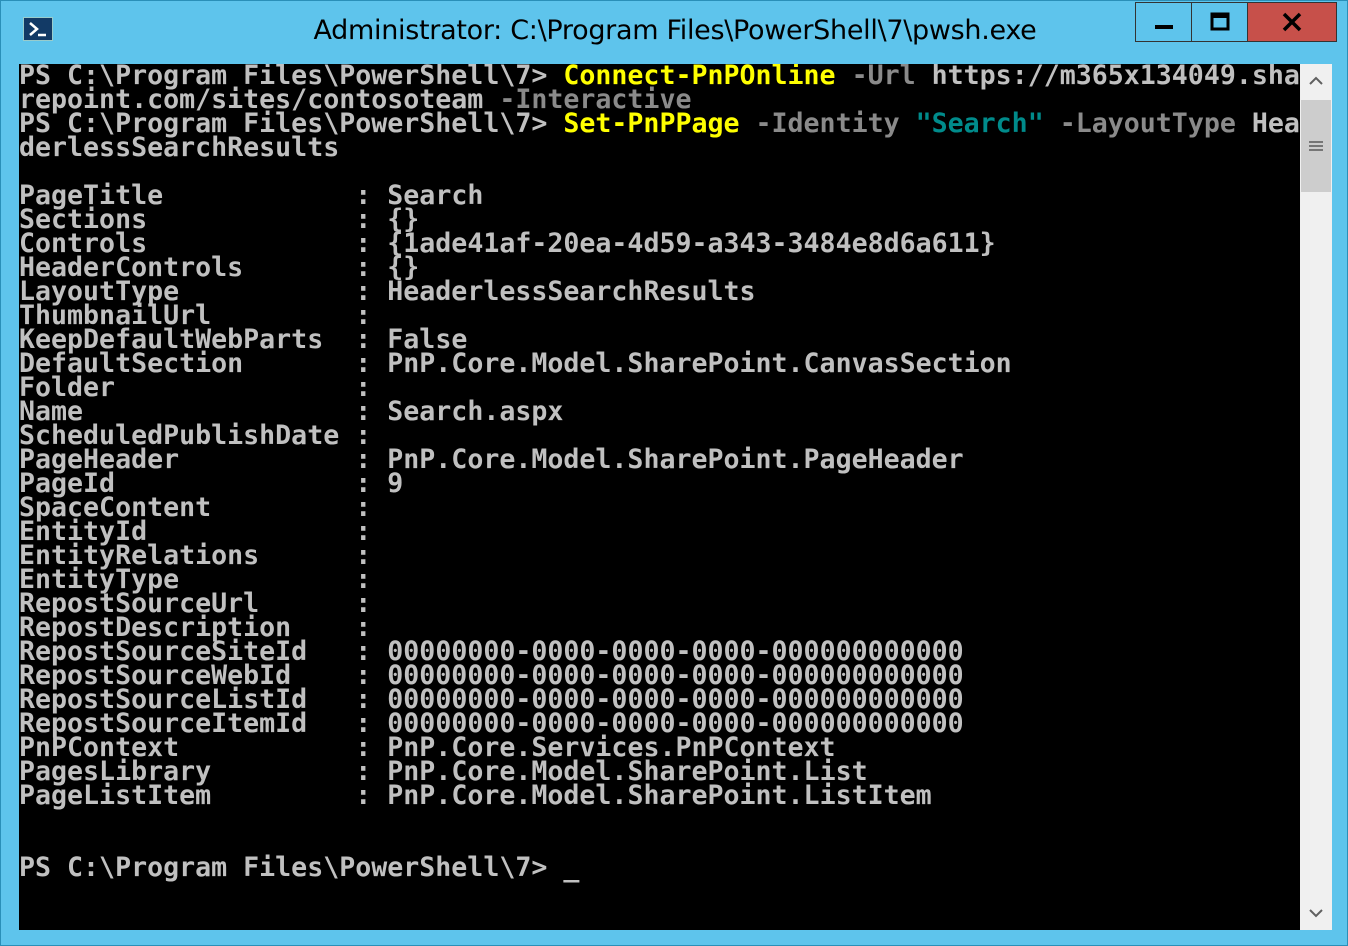 This screenshot has width=1348, height=946. I want to click on property-value: PnP.Core.Model.SharePoint.PageHeader, so click(675, 459).